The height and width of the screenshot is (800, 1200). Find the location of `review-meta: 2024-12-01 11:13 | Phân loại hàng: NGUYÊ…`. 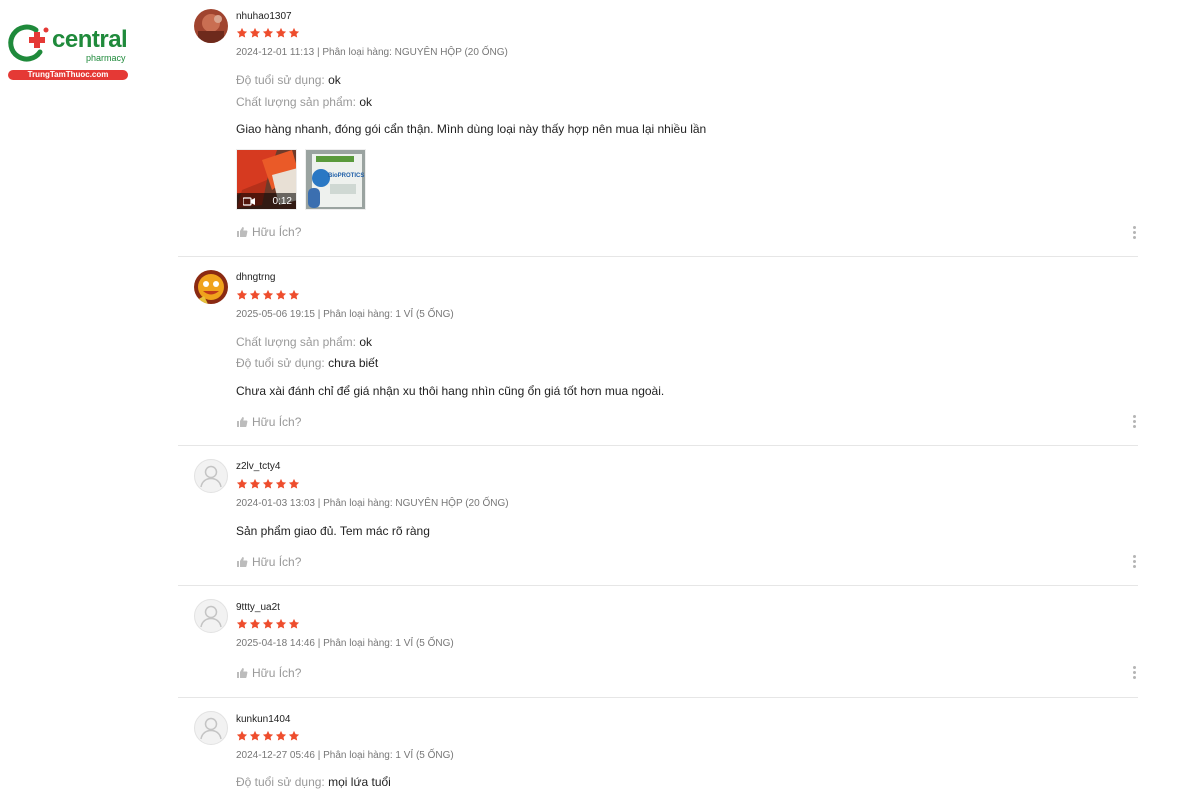

review-meta: 2024-12-01 11:13 | Phân loại hàng: NGUYÊ… is located at coordinates (372, 52).